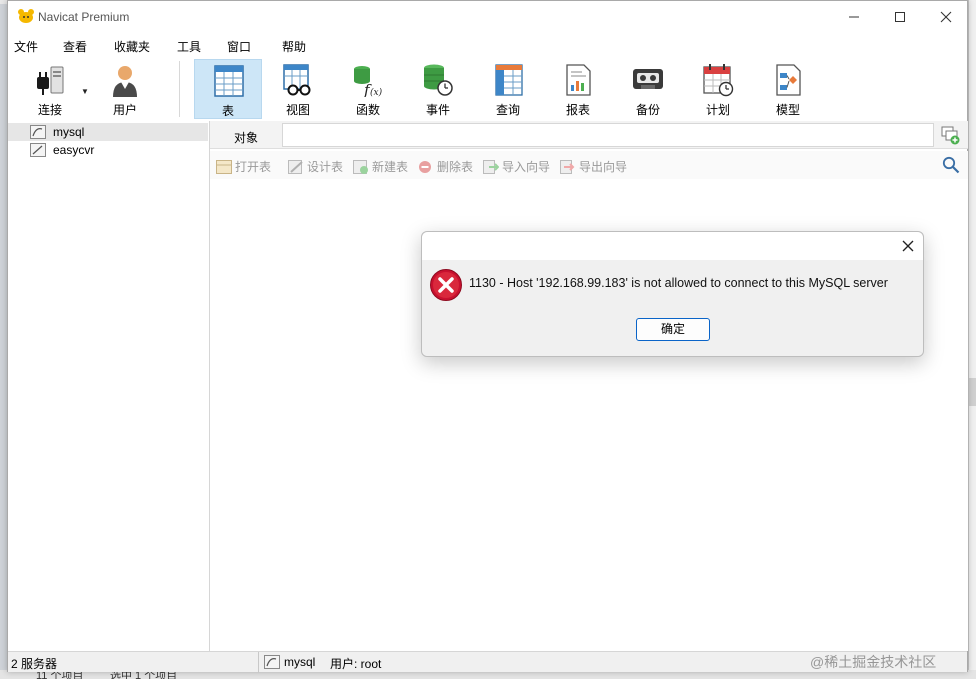  What do you see at coordinates (673, 329) in the screenshot?
I see `ok-button: 确定` at bounding box center [673, 329].